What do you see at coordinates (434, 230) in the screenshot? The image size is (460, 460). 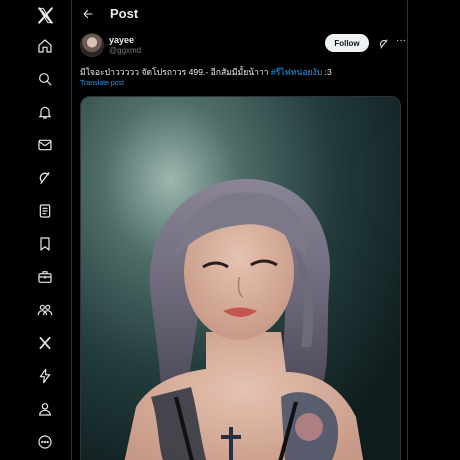 I see `right-sidebar` at bounding box center [434, 230].